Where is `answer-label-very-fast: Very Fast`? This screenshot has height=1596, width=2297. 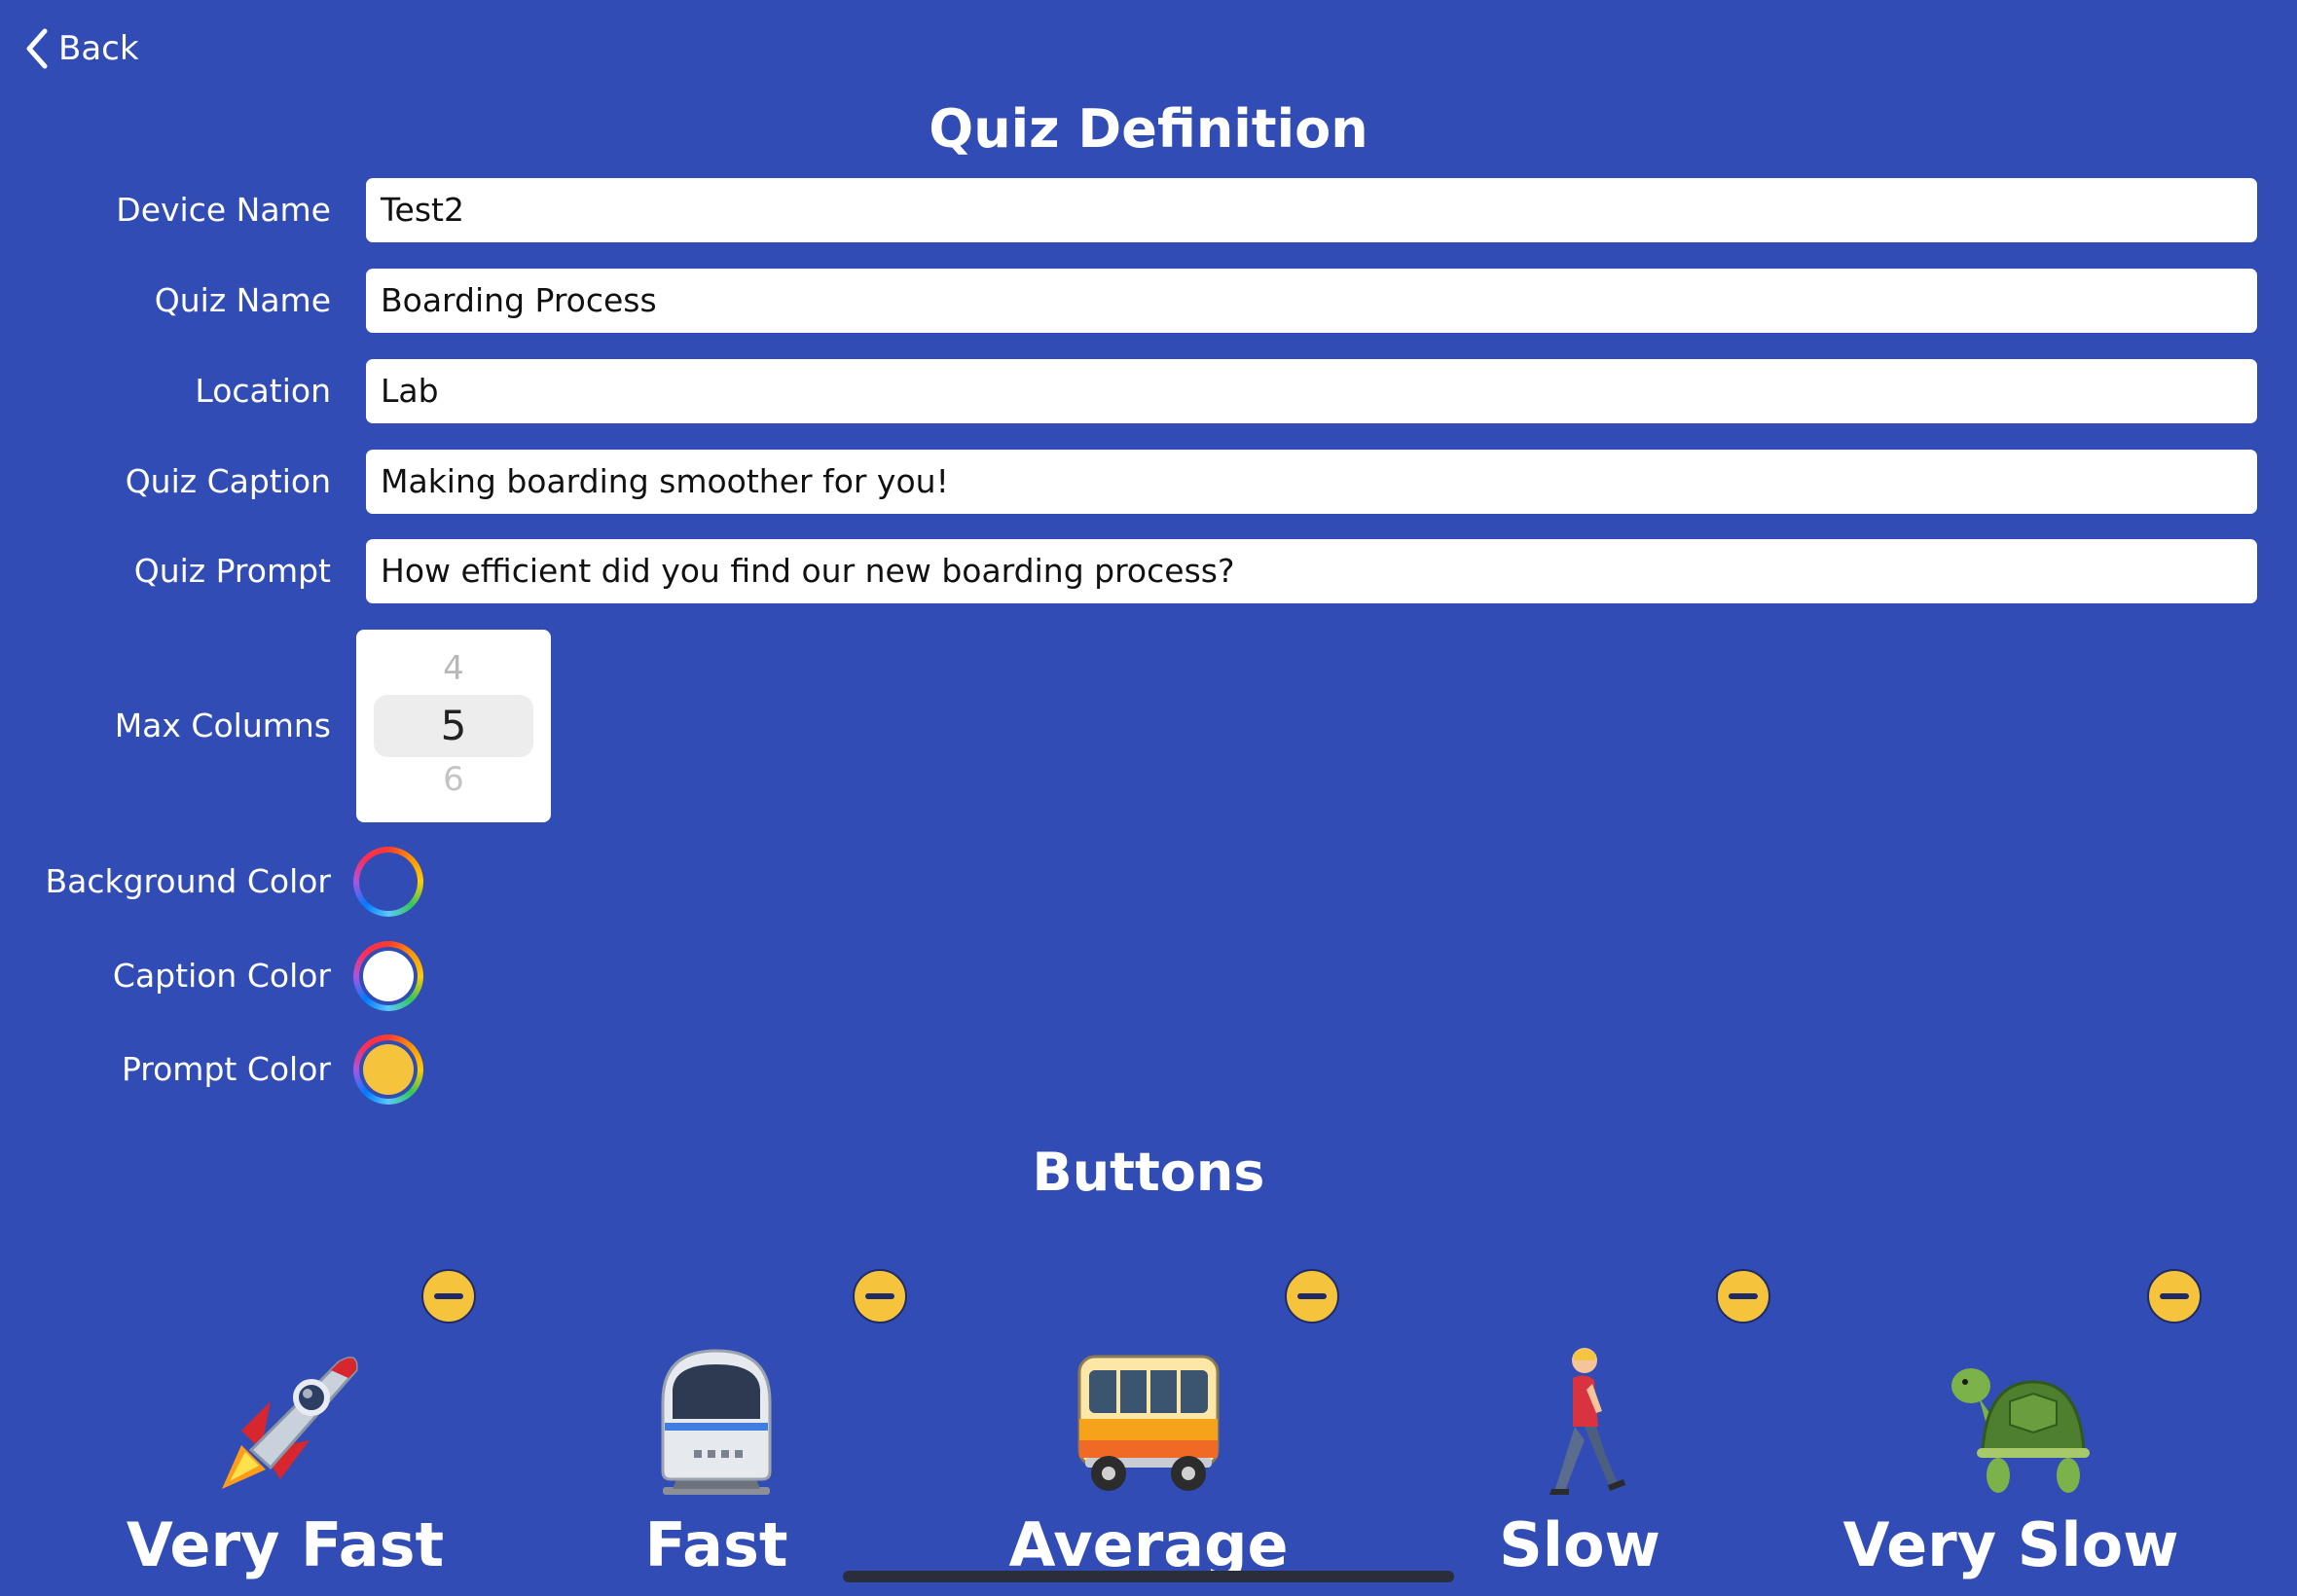 answer-label-very-fast: Very Fast is located at coordinates (285, 1544).